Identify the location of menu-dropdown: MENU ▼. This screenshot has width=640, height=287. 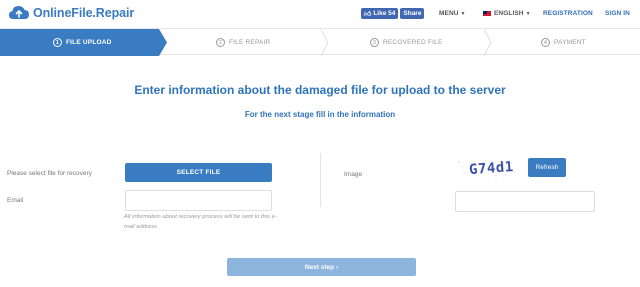
(452, 13).